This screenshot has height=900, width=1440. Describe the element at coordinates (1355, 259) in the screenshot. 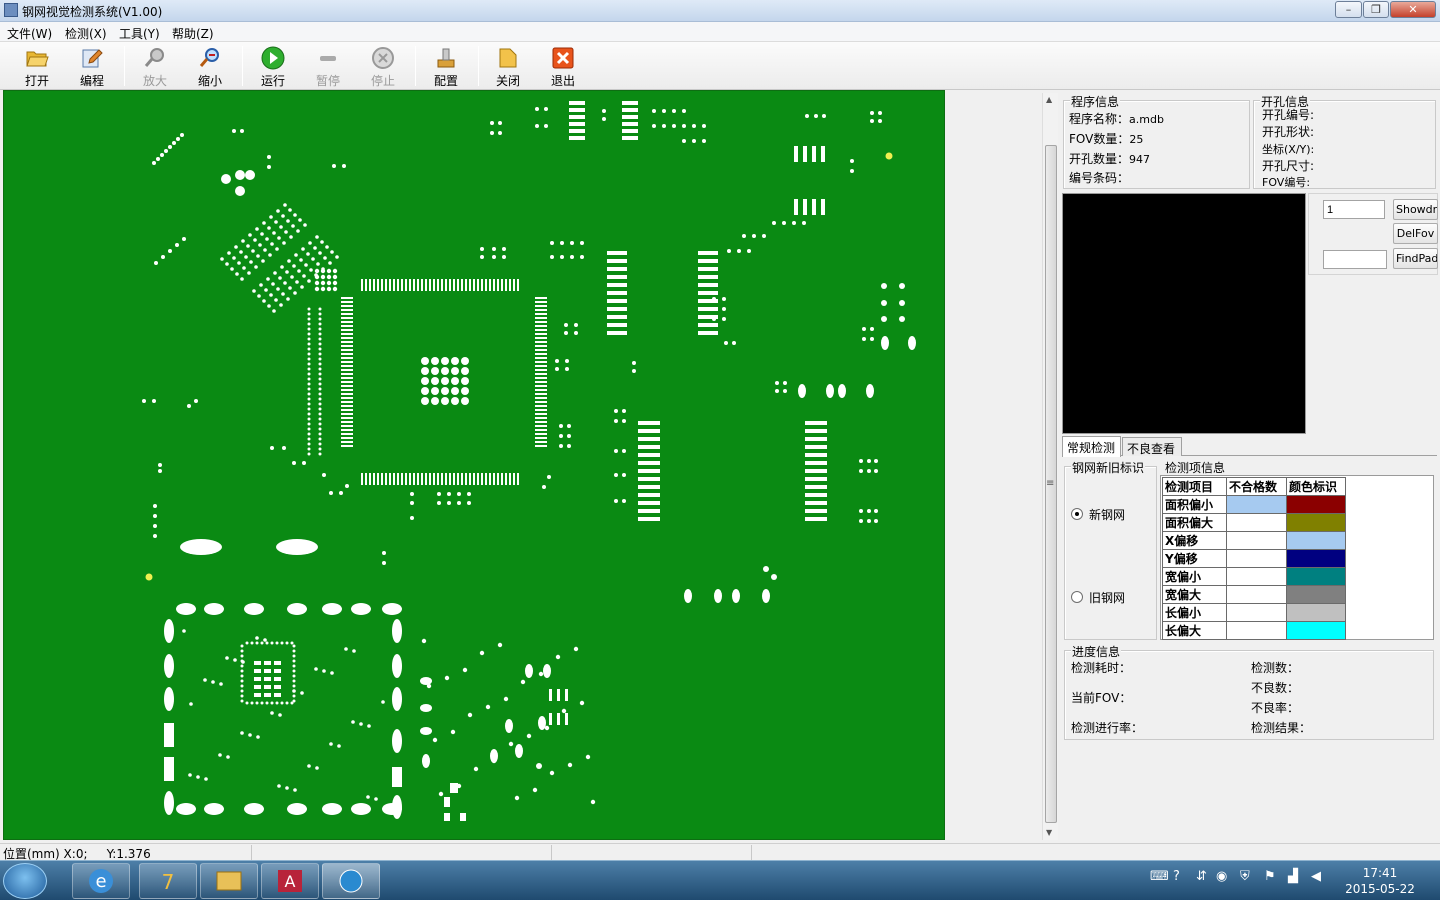

I see `find-pad-input` at that location.